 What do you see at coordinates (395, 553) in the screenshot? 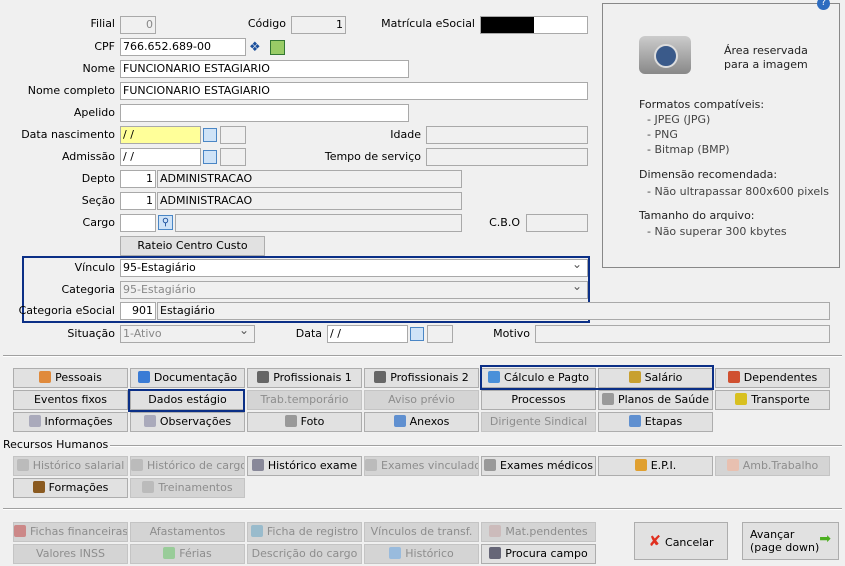
I see `clock-icon` at bounding box center [395, 553].